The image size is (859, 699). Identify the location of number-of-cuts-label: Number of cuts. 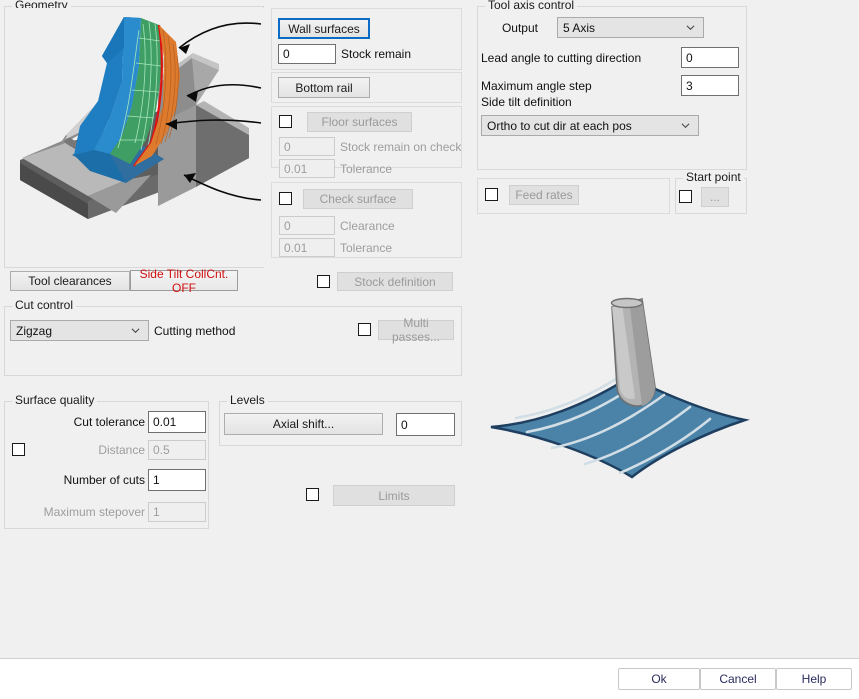
(104, 480).